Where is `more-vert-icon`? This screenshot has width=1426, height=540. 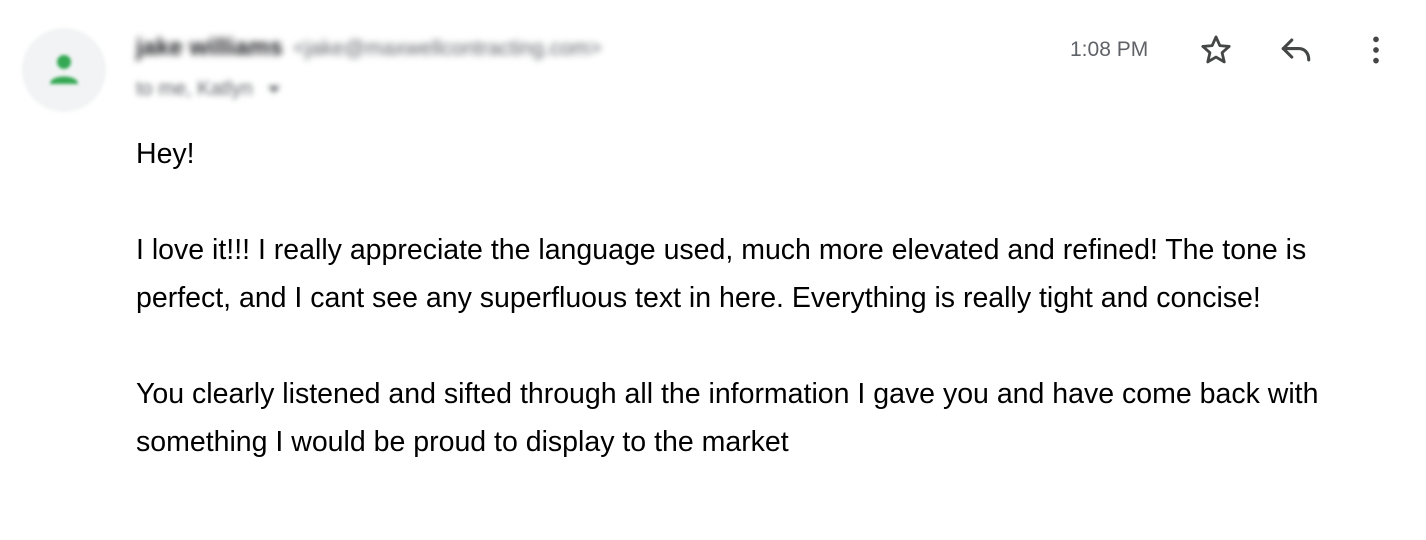 more-vert-icon is located at coordinates (1376, 50).